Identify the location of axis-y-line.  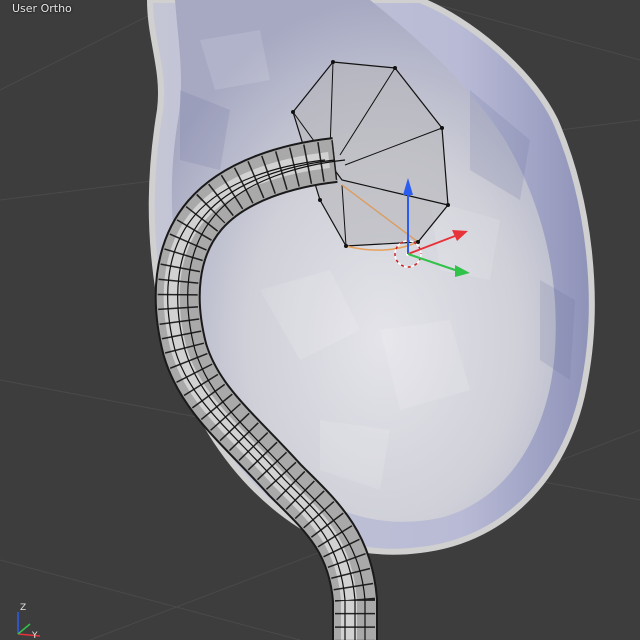
(24, 629).